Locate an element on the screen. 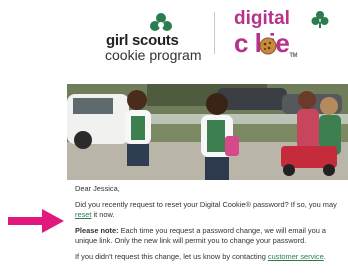 Image resolution: width=348 pixels, height=277 pixels. trefoil-icon is located at coordinates (161, 22).